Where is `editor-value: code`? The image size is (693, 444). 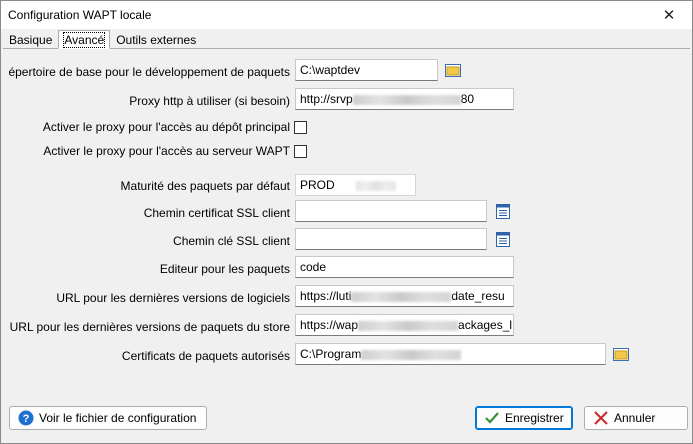 editor-value: code is located at coordinates (313, 267).